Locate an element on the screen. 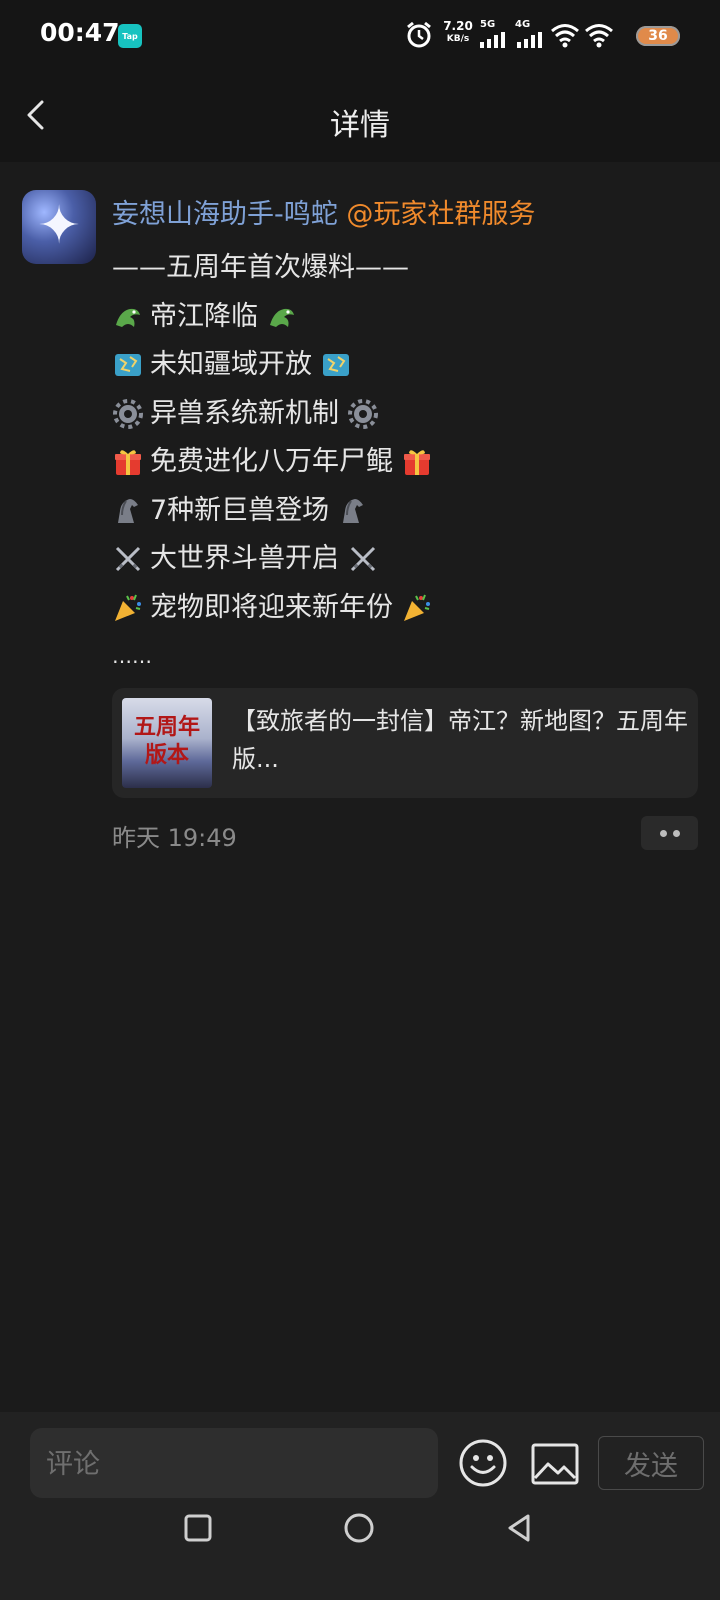 This screenshot has width=720, height=1600. status-bar: 00:47 Tap 7.20 KB/s 5G 4G 36 is located at coordinates (360, 35).